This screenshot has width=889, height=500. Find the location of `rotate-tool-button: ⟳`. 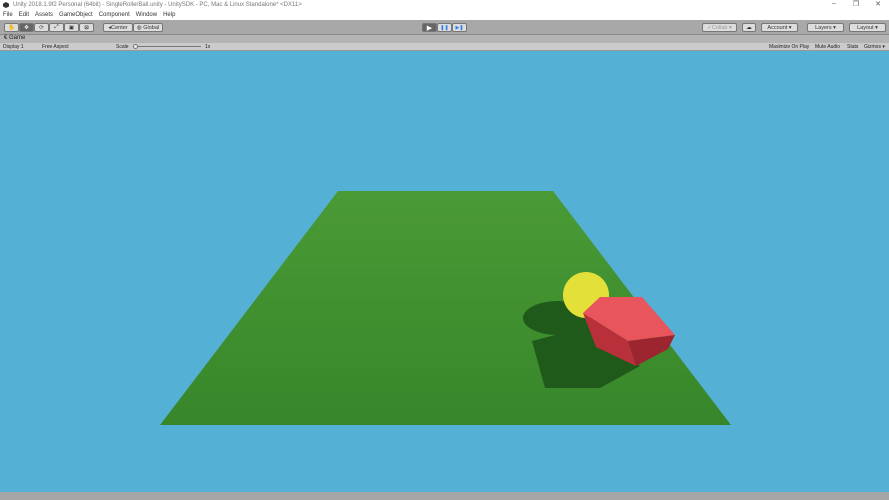

rotate-tool-button: ⟳ is located at coordinates (41, 27).